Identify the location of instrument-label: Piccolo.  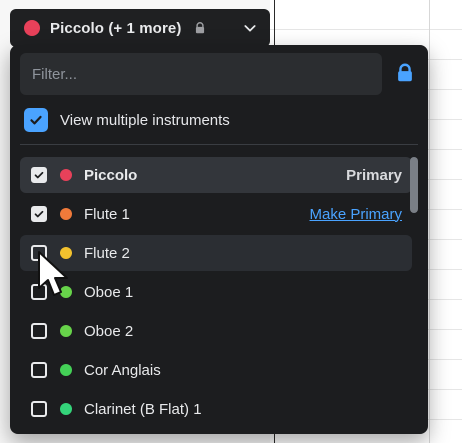
(111, 175).